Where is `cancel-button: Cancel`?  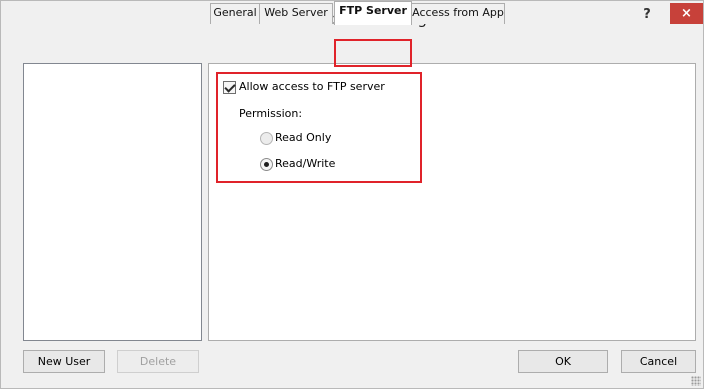 cancel-button: Cancel is located at coordinates (658, 361).